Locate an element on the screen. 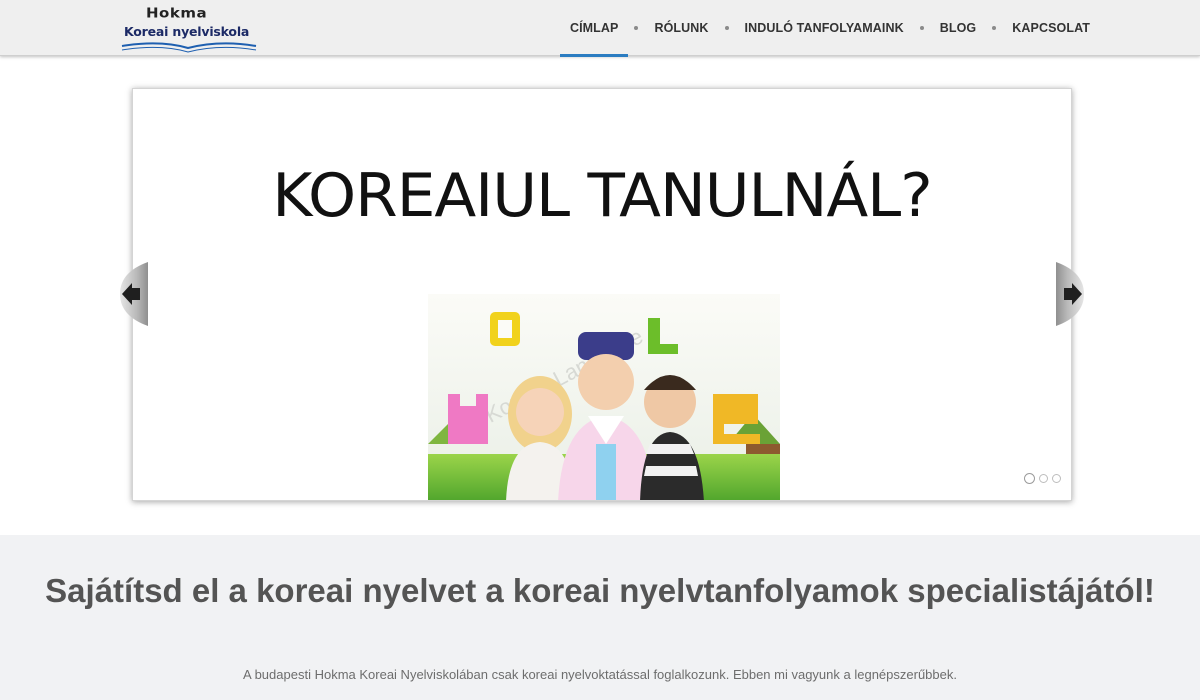  slide-image-children: Korean Language is located at coordinates (604, 397).